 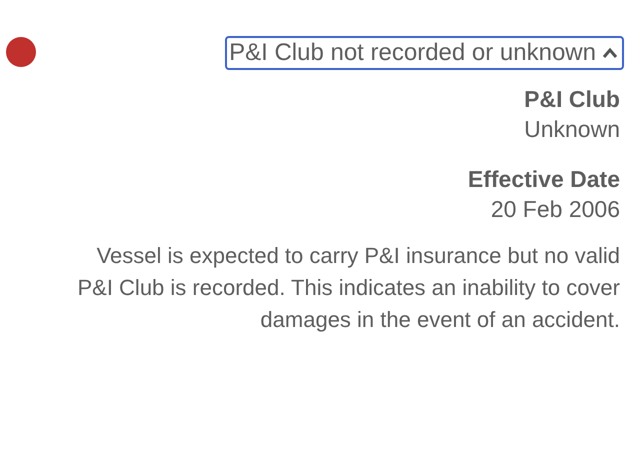 What do you see at coordinates (572, 129) in the screenshot?
I see `field-value: Unknown` at bounding box center [572, 129].